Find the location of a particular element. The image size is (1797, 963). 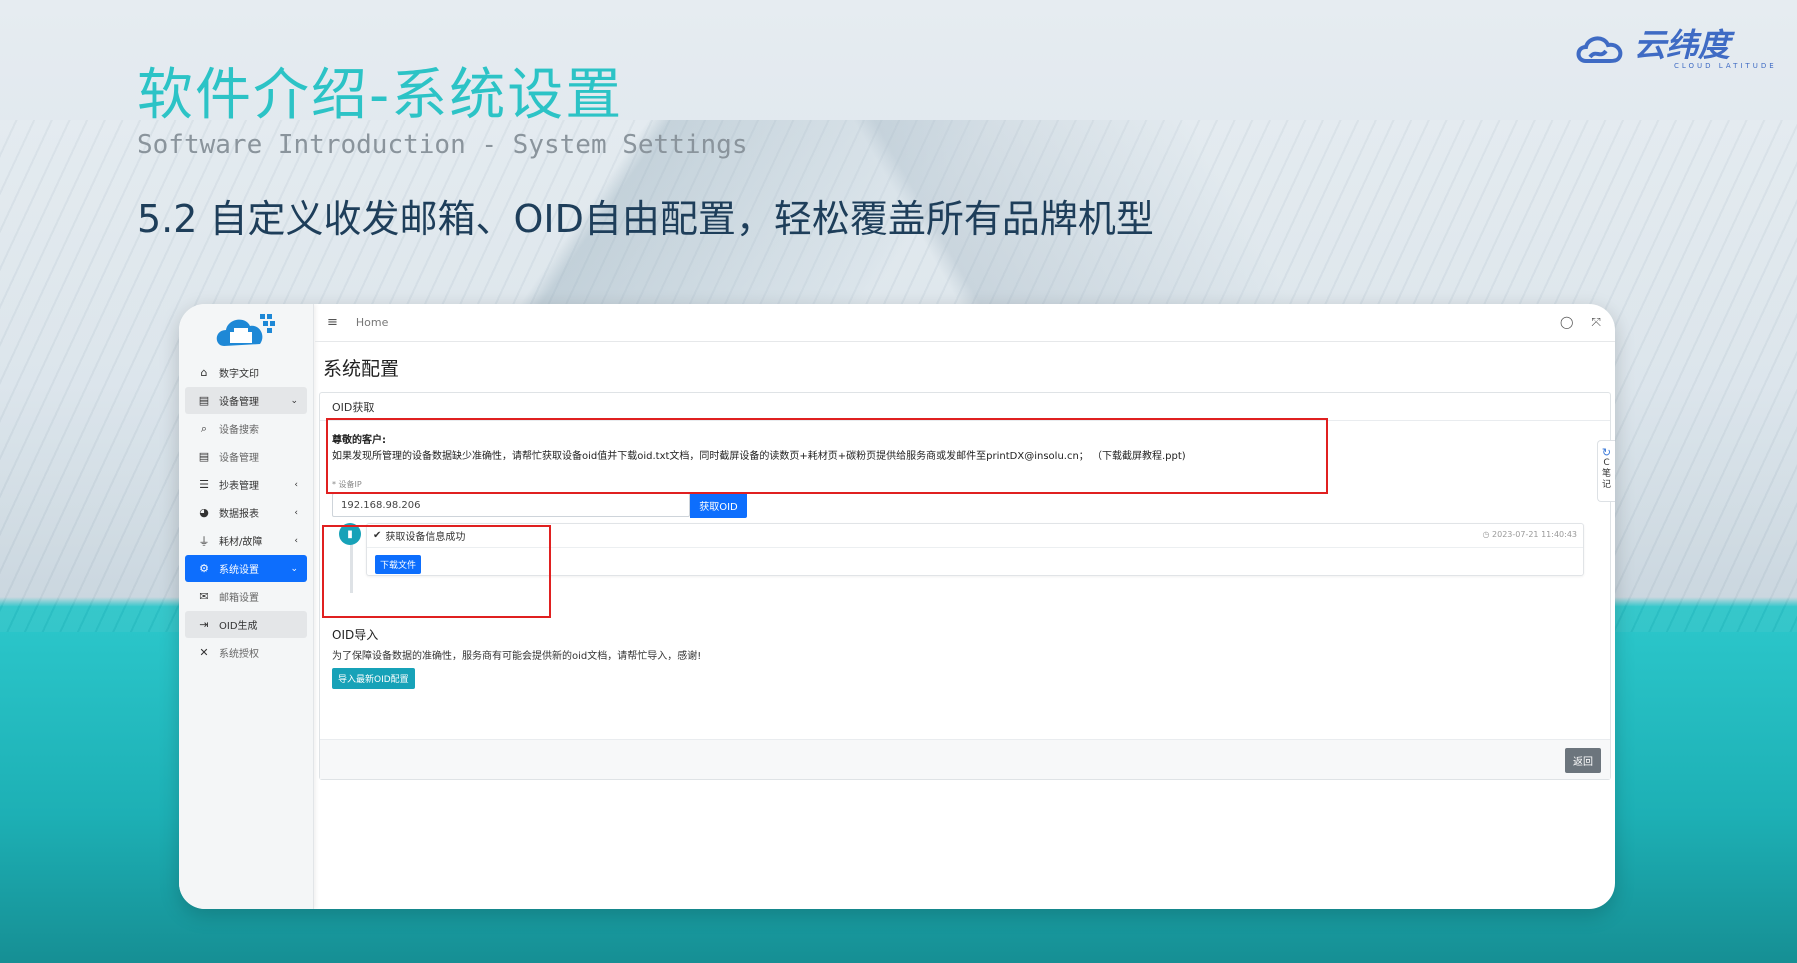

app-logo is located at coordinates (246, 330).